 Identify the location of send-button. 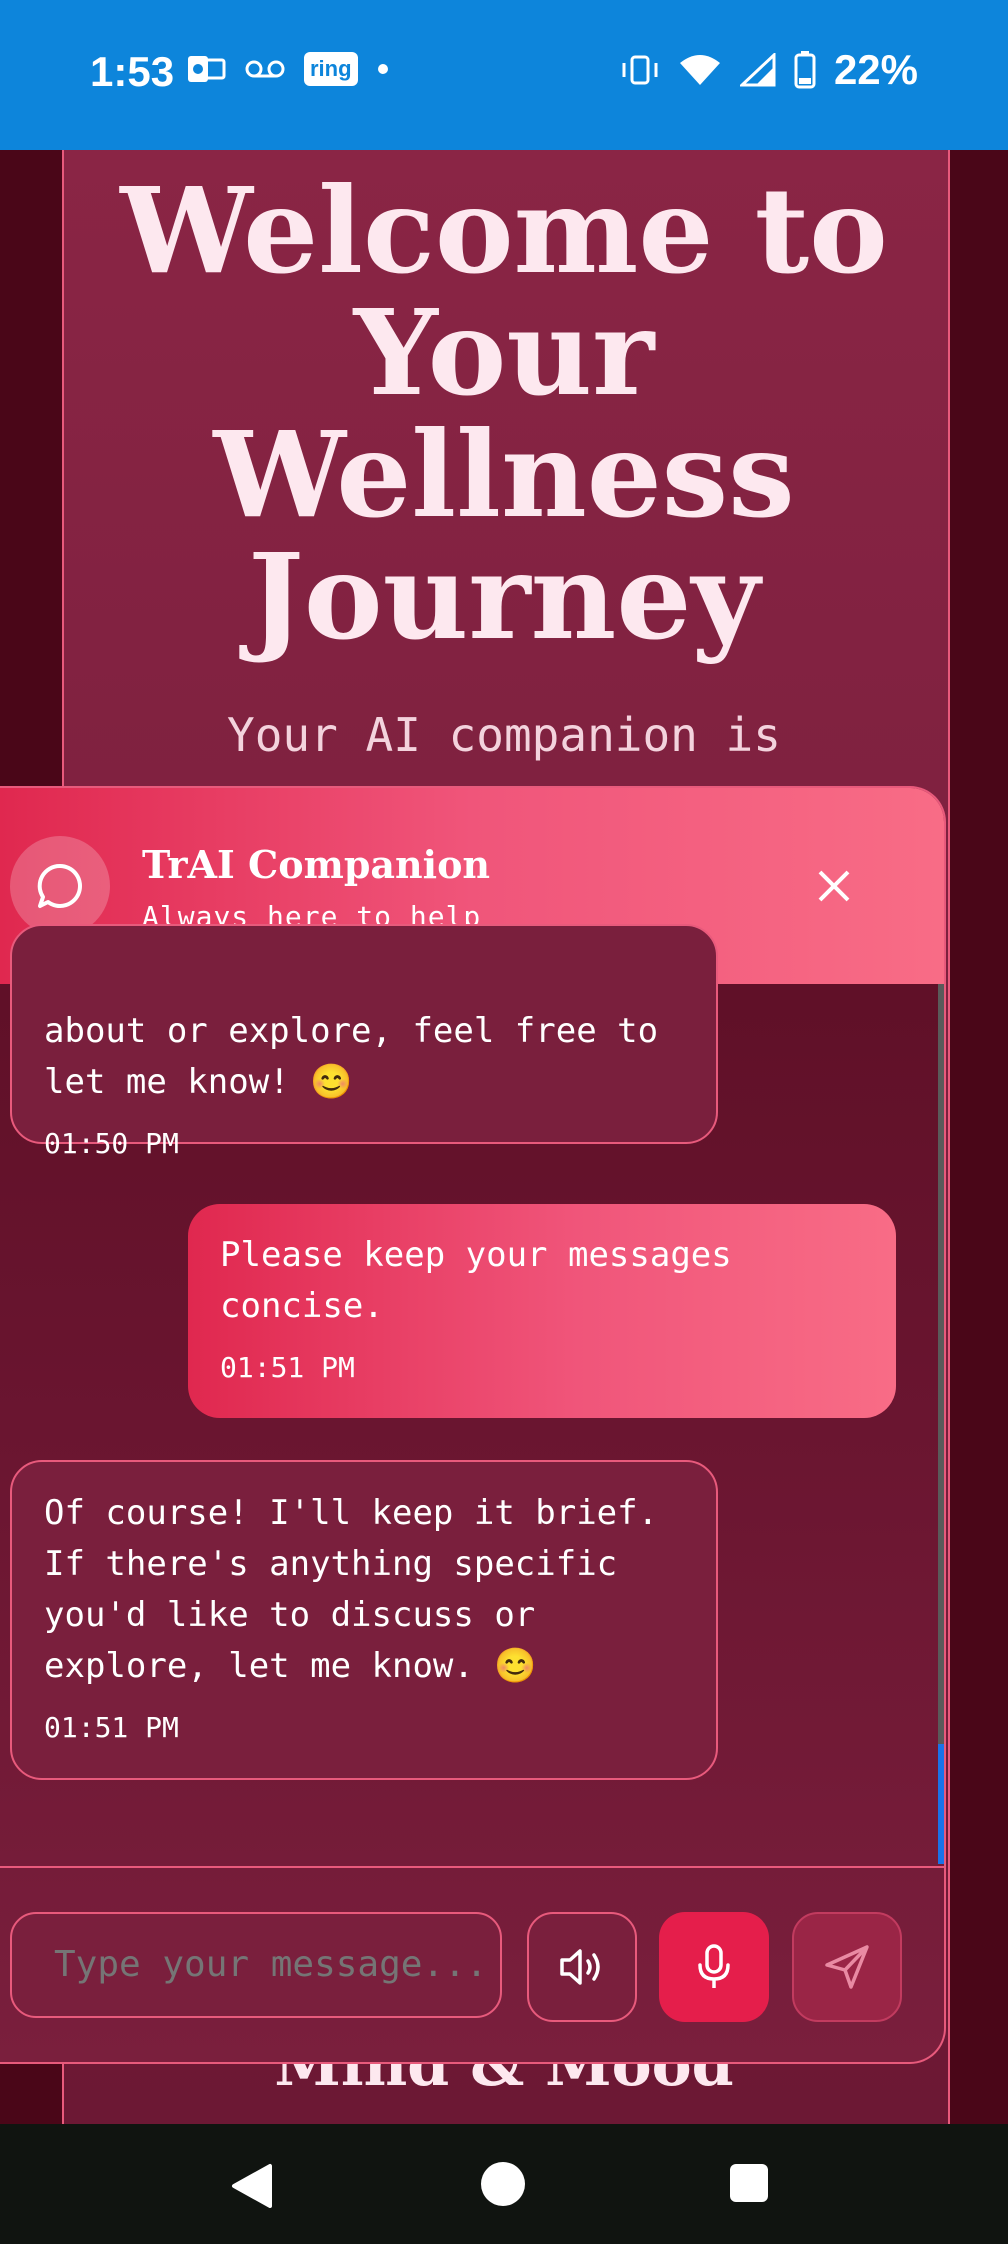
(847, 1967).